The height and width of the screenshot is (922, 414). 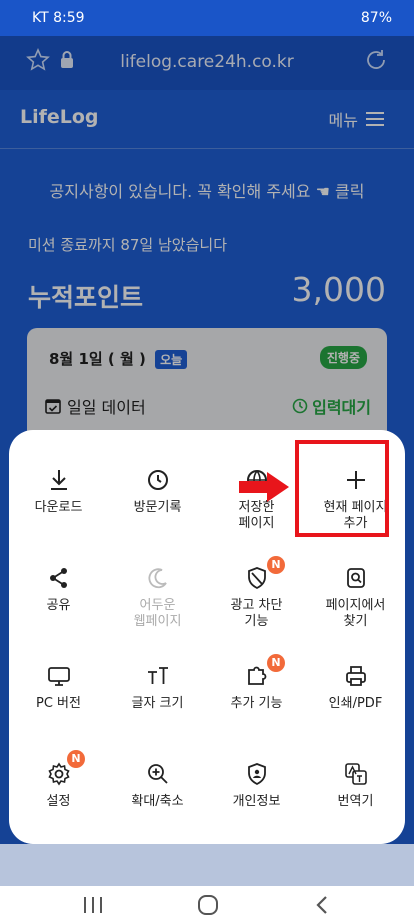 I want to click on system-nav-bar, so click(x=207, y=904).